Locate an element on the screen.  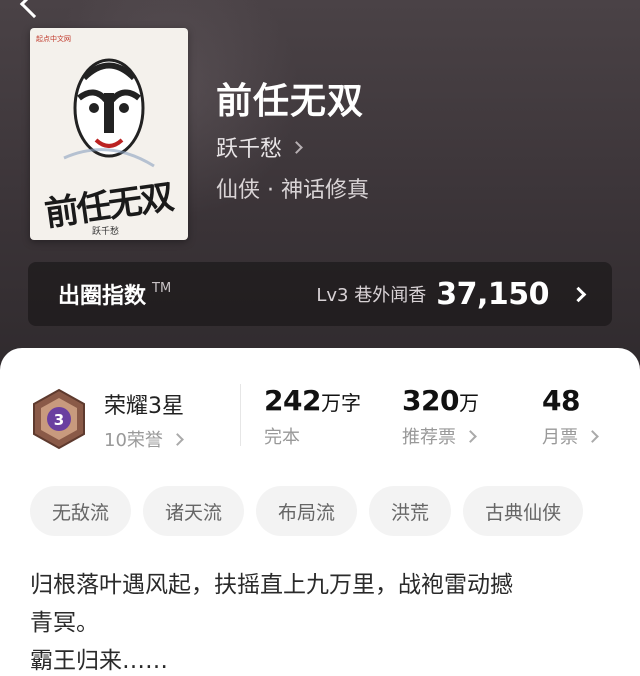
honor-count-link: 10荣誉 is located at coordinates (144, 439).